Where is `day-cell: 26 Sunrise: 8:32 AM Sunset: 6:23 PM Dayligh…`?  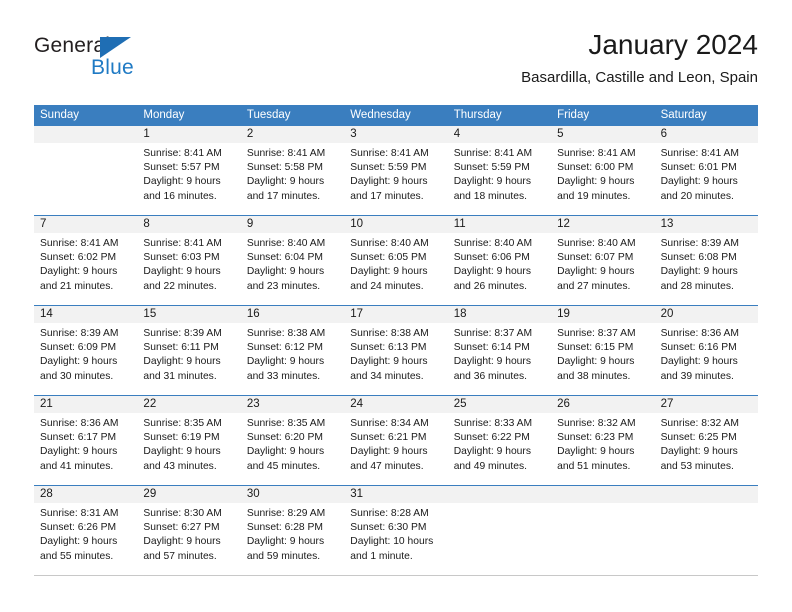 day-cell: 26 Sunrise: 8:32 AM Sunset: 6:23 PM Dayligh… is located at coordinates (603, 440).